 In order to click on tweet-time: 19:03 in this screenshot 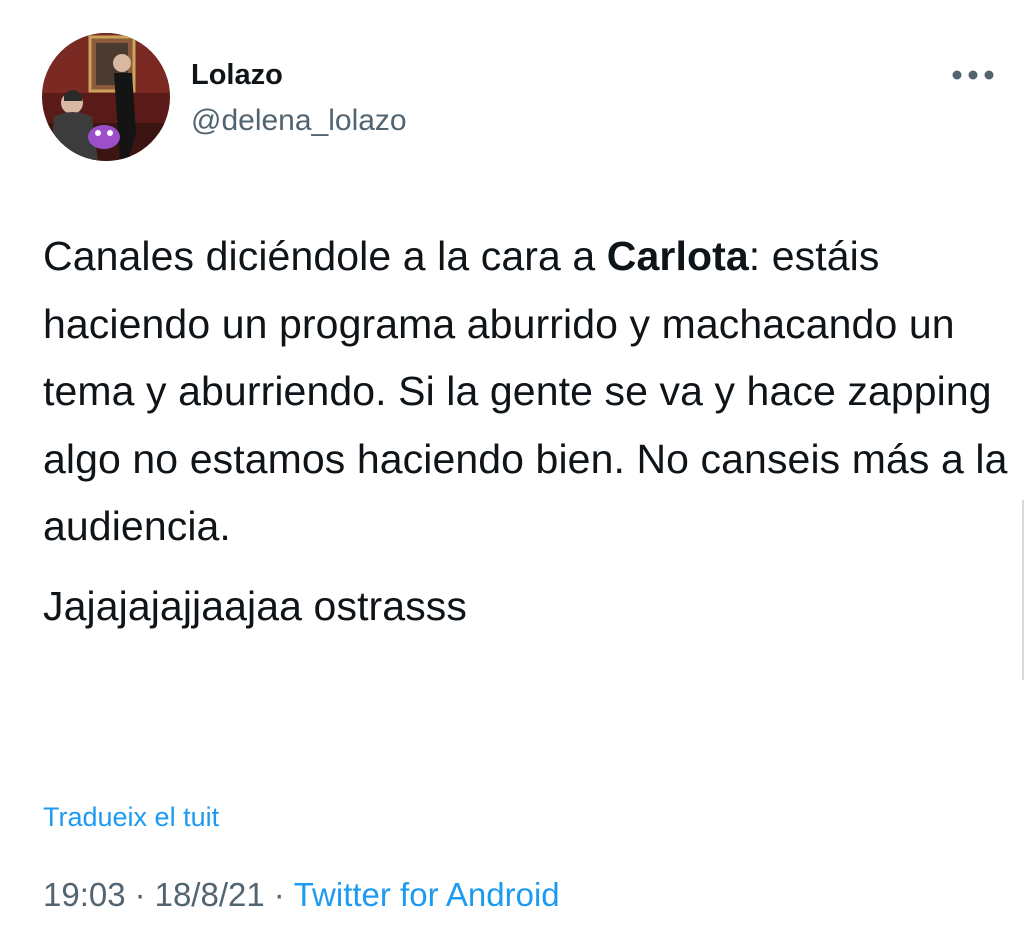, I will do `click(84, 894)`.